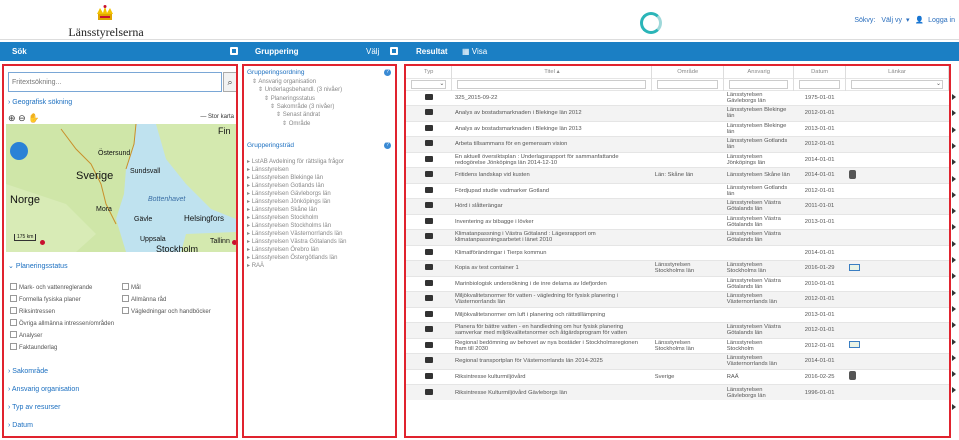  Describe the element at coordinates (43, 389) in the screenshot. I see `ansvarig-organisation-toggle: › Ansvarig organisation` at that location.